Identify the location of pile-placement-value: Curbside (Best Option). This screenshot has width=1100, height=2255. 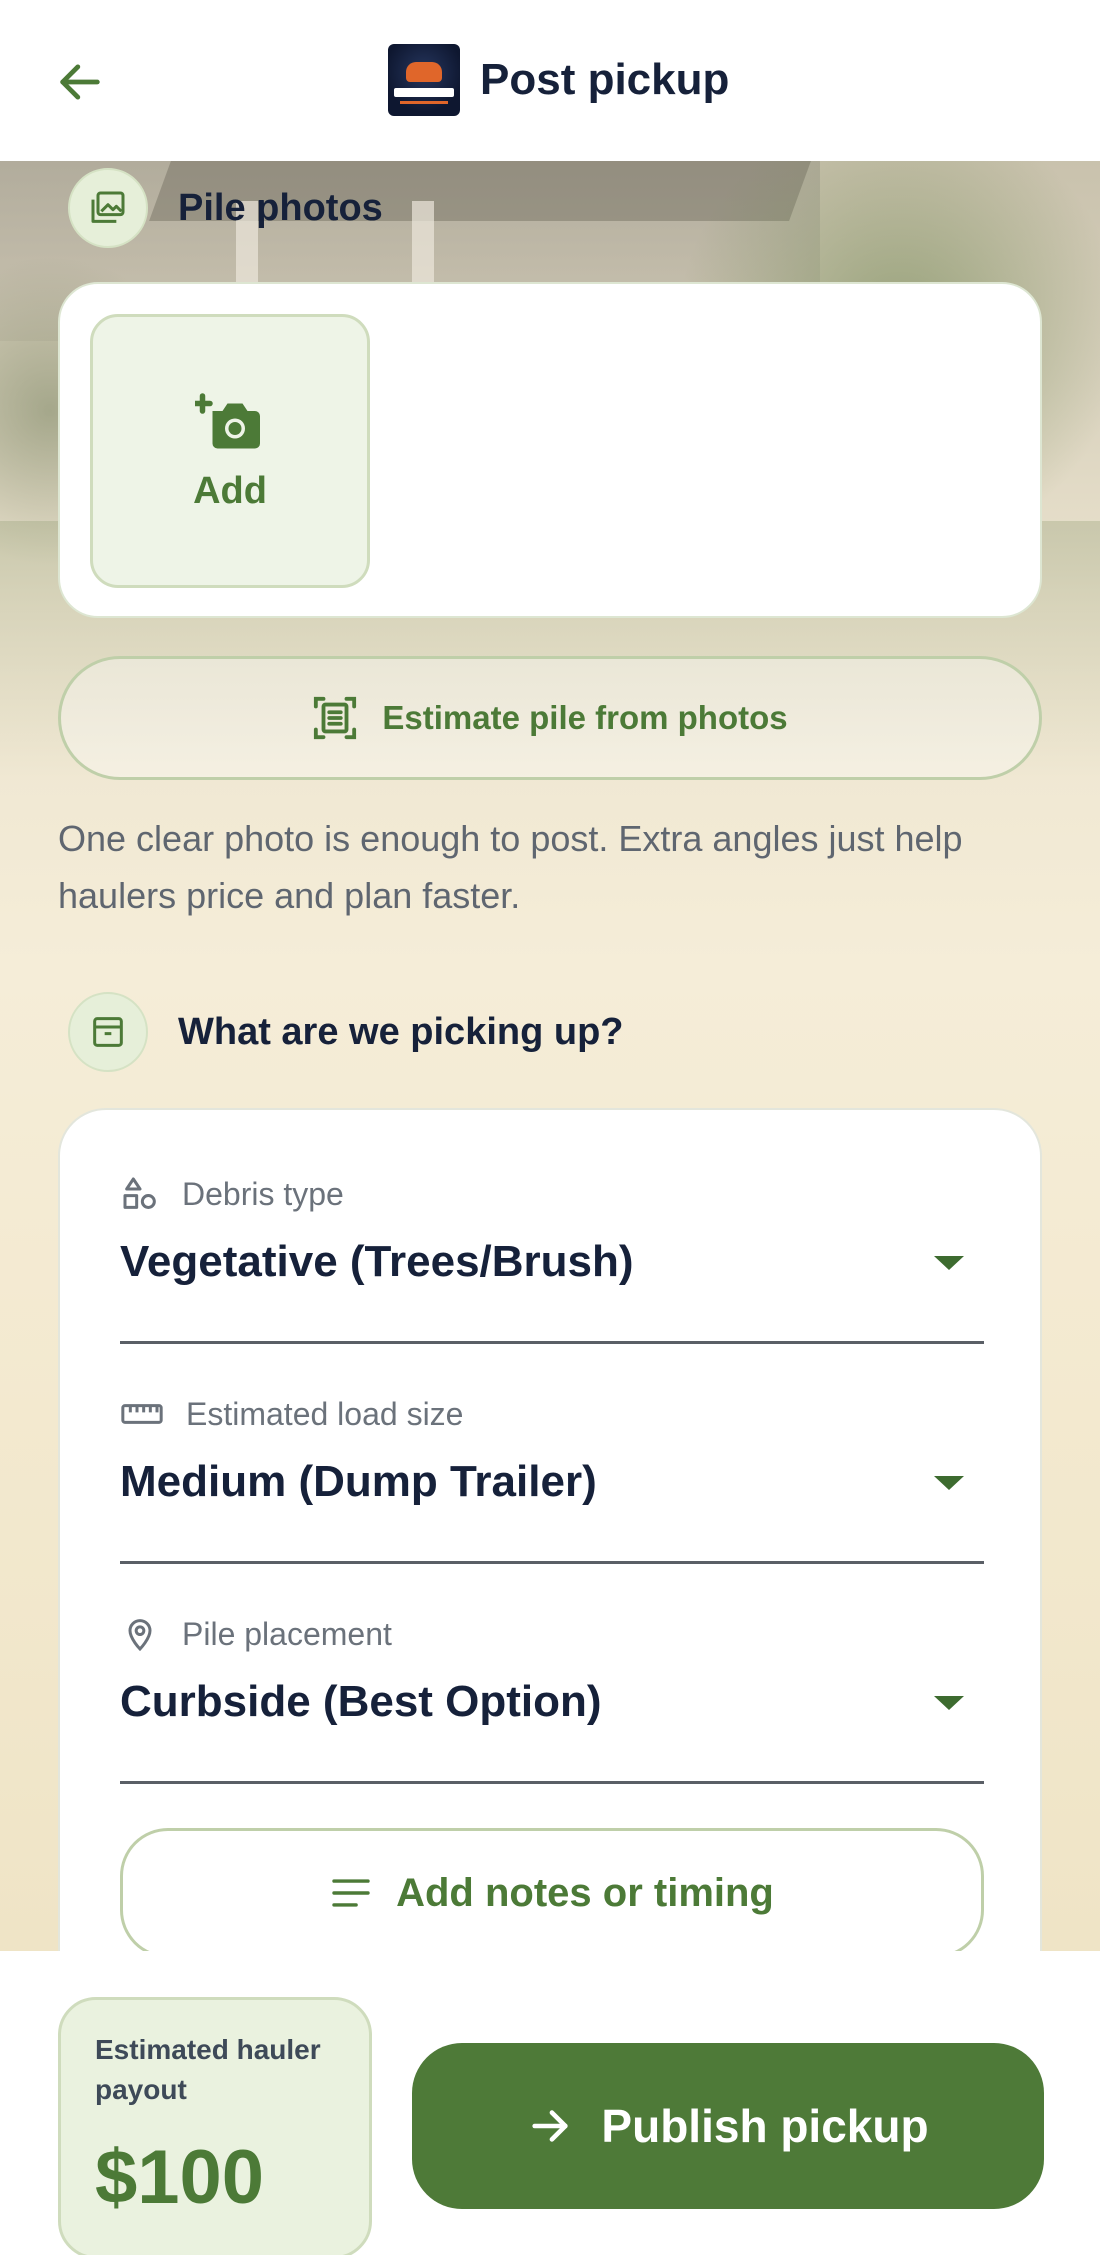
(361, 1701).